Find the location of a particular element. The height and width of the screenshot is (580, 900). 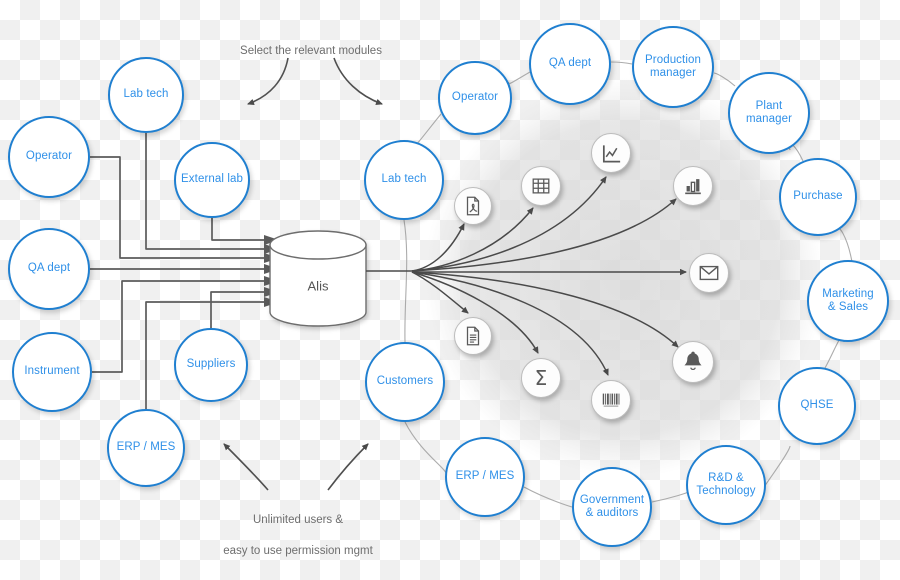

left-external-lab: External lab is located at coordinates (212, 180).